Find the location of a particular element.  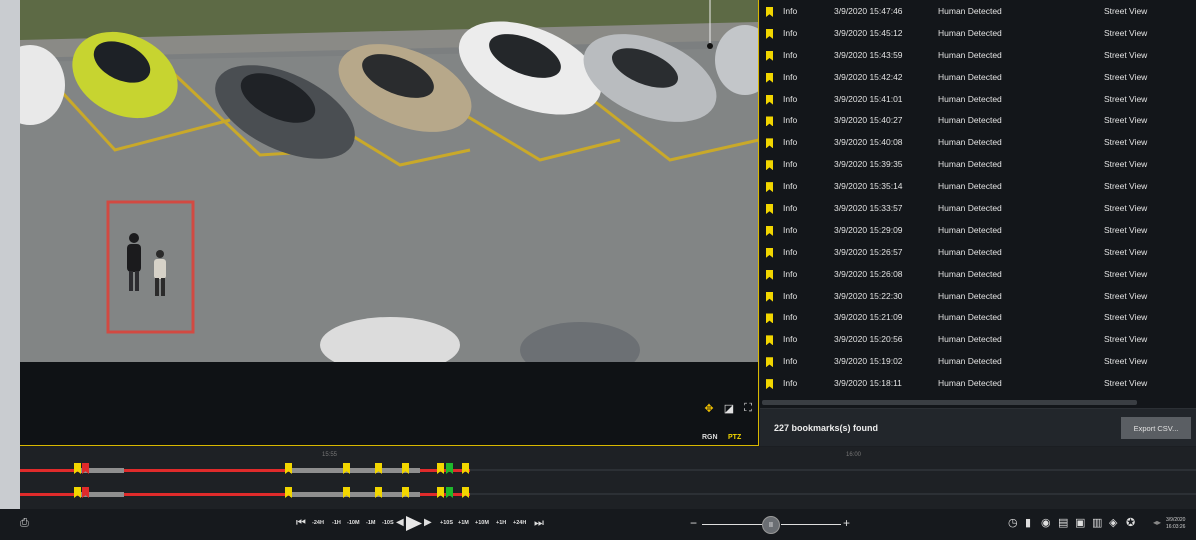

pause-button: II is located at coordinates (771, 525).